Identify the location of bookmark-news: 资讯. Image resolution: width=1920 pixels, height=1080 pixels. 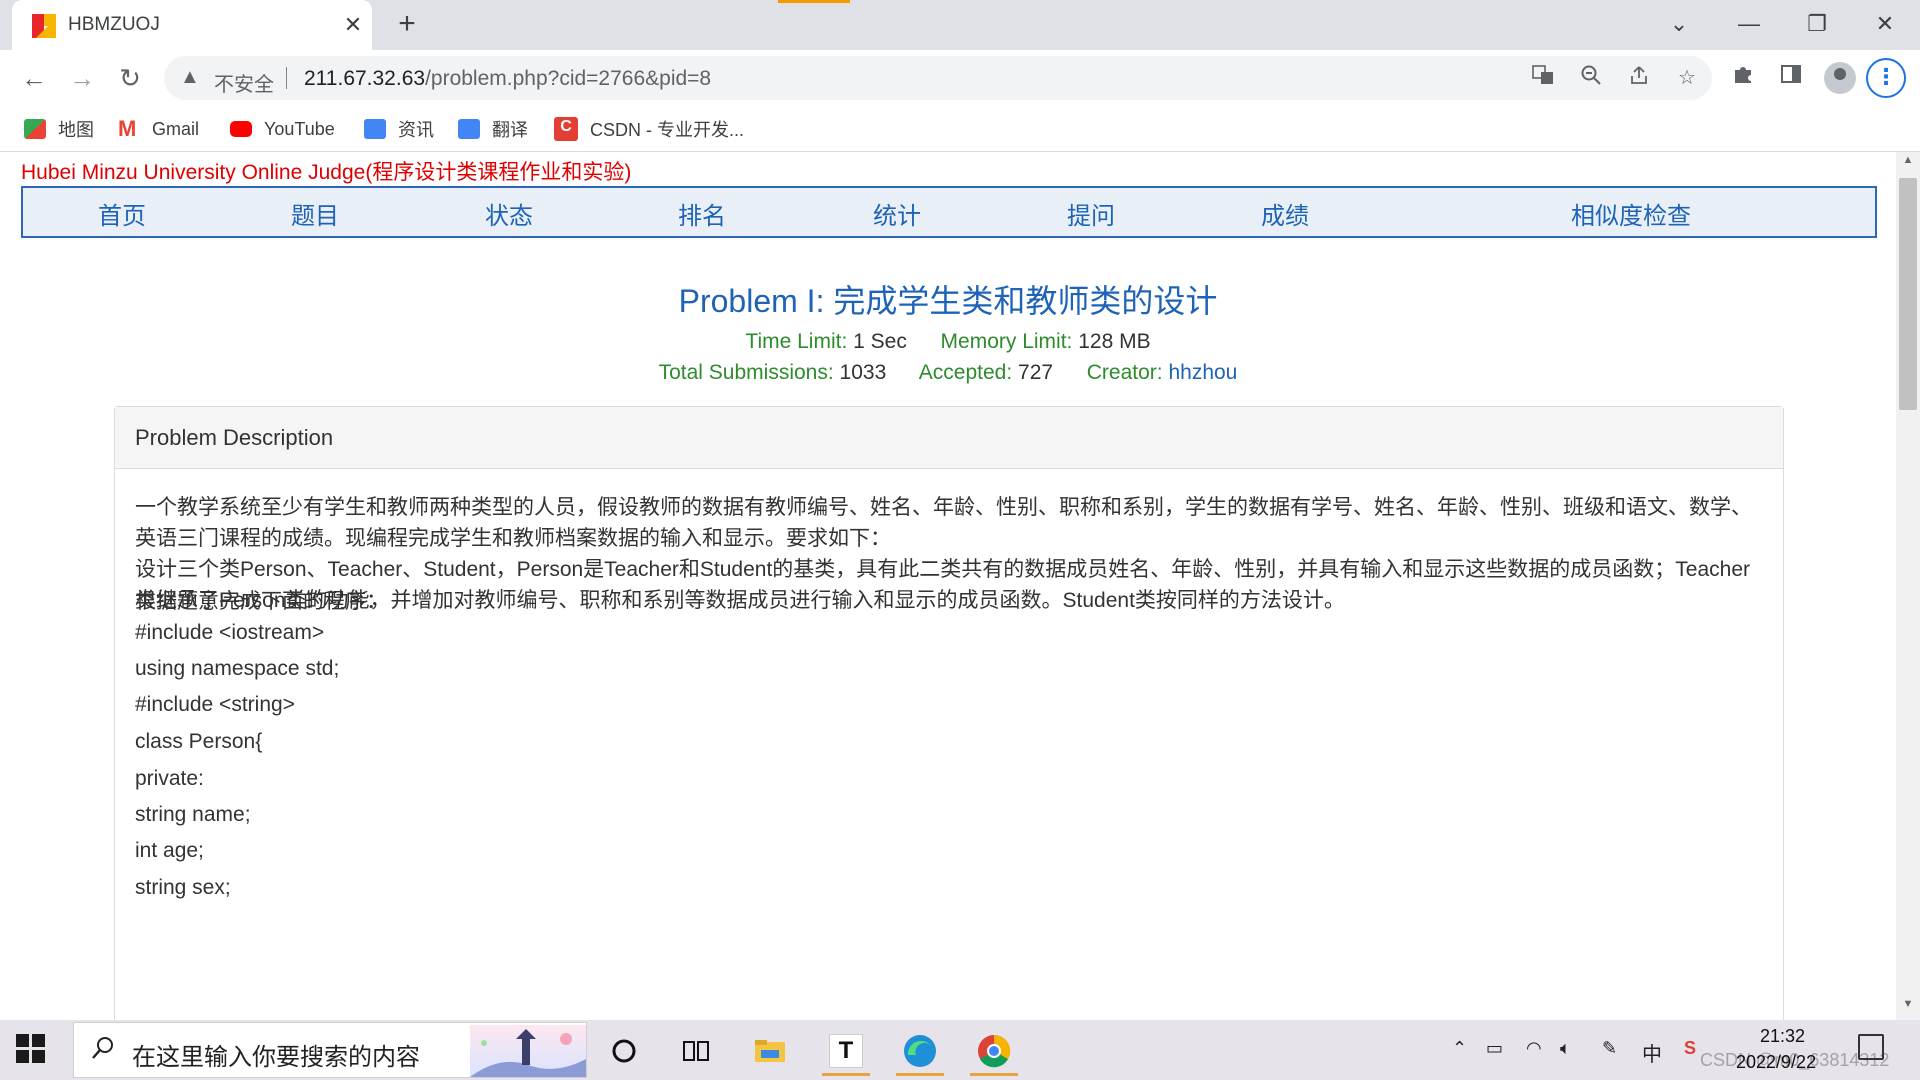
(399, 129).